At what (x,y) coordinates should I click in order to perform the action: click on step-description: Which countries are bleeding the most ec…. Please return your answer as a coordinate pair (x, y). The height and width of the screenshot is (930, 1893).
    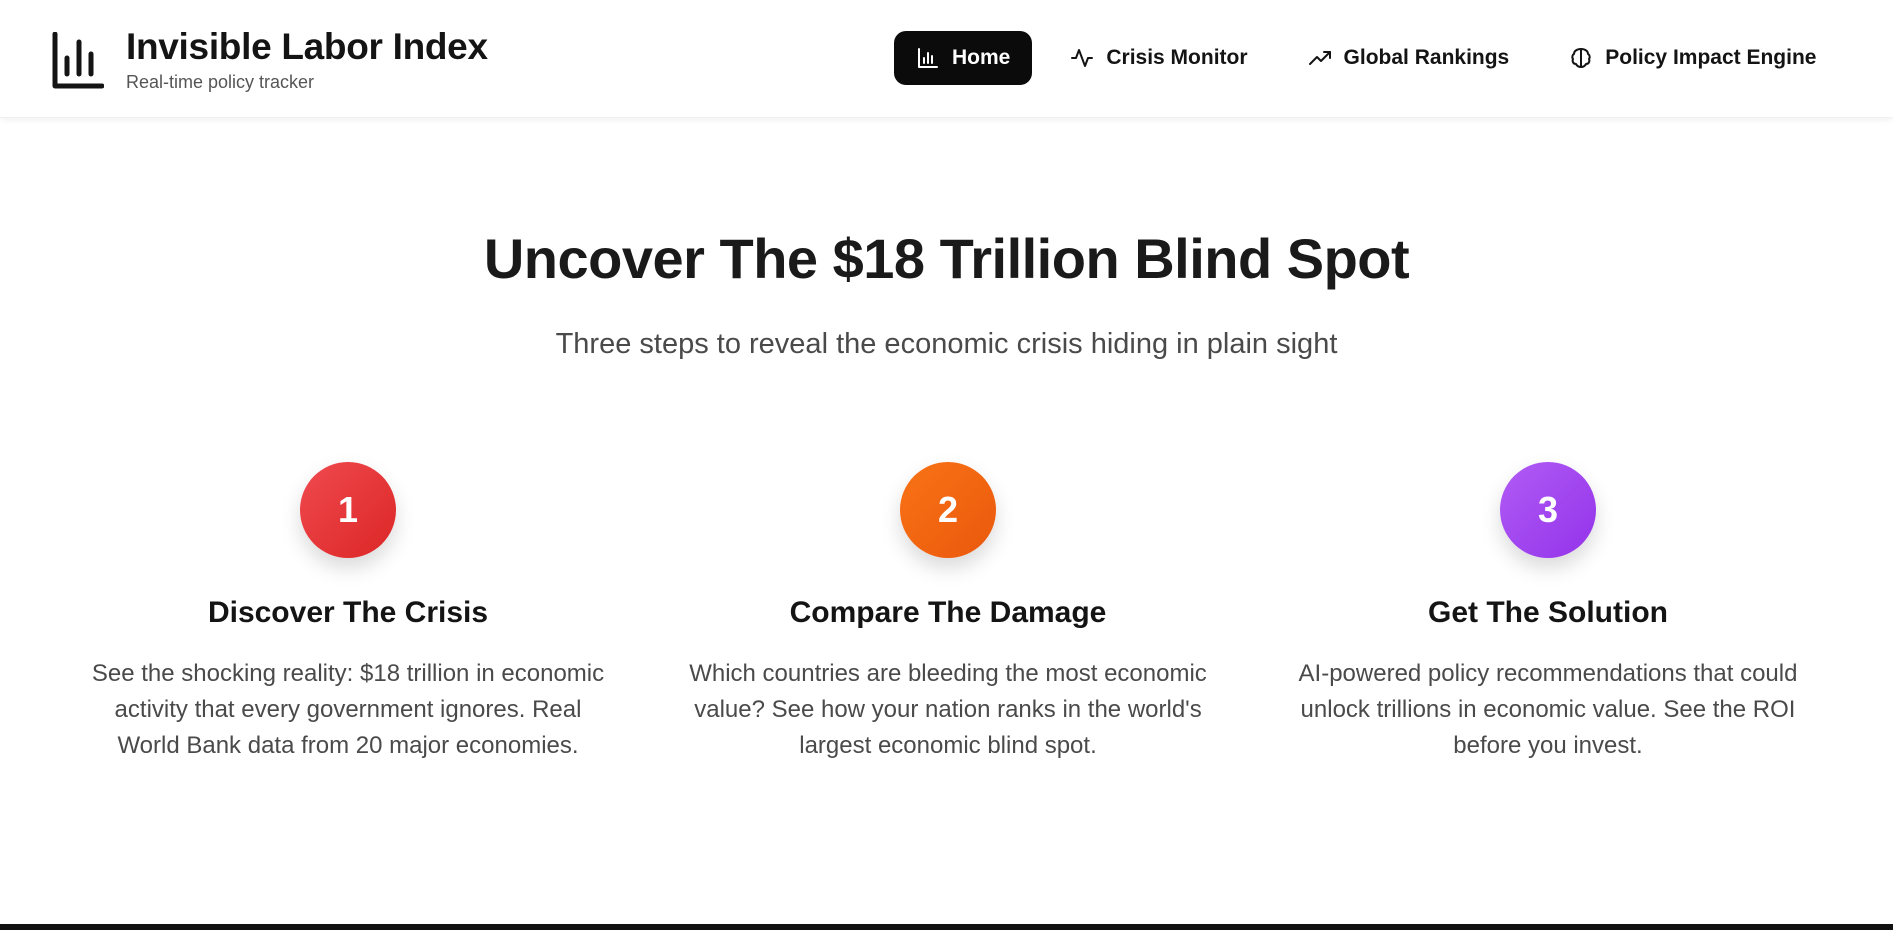
    Looking at the image, I should click on (948, 709).